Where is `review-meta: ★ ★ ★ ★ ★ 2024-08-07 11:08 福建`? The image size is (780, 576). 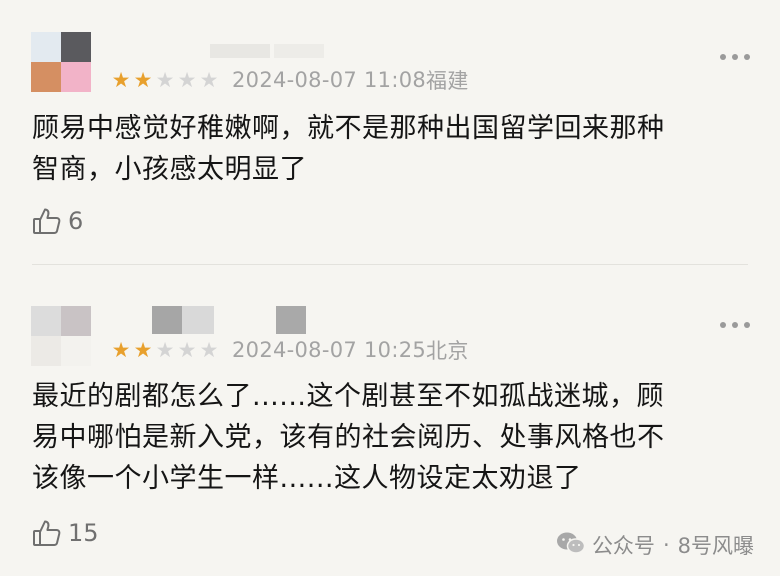
review-meta: ★ ★ ★ ★ ★ 2024-08-07 11:08 福建 is located at coordinates (289, 80).